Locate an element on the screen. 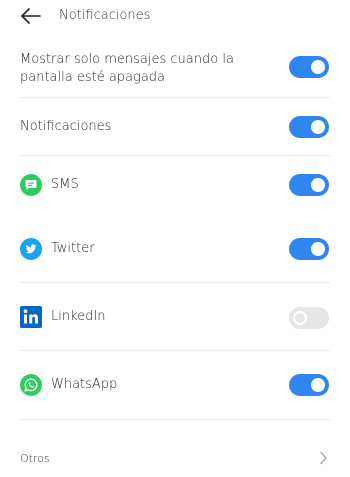 Image resolution: width=350 pixels, height=477 pixels. setting-row-notifications: Notificaciones is located at coordinates (175, 128).